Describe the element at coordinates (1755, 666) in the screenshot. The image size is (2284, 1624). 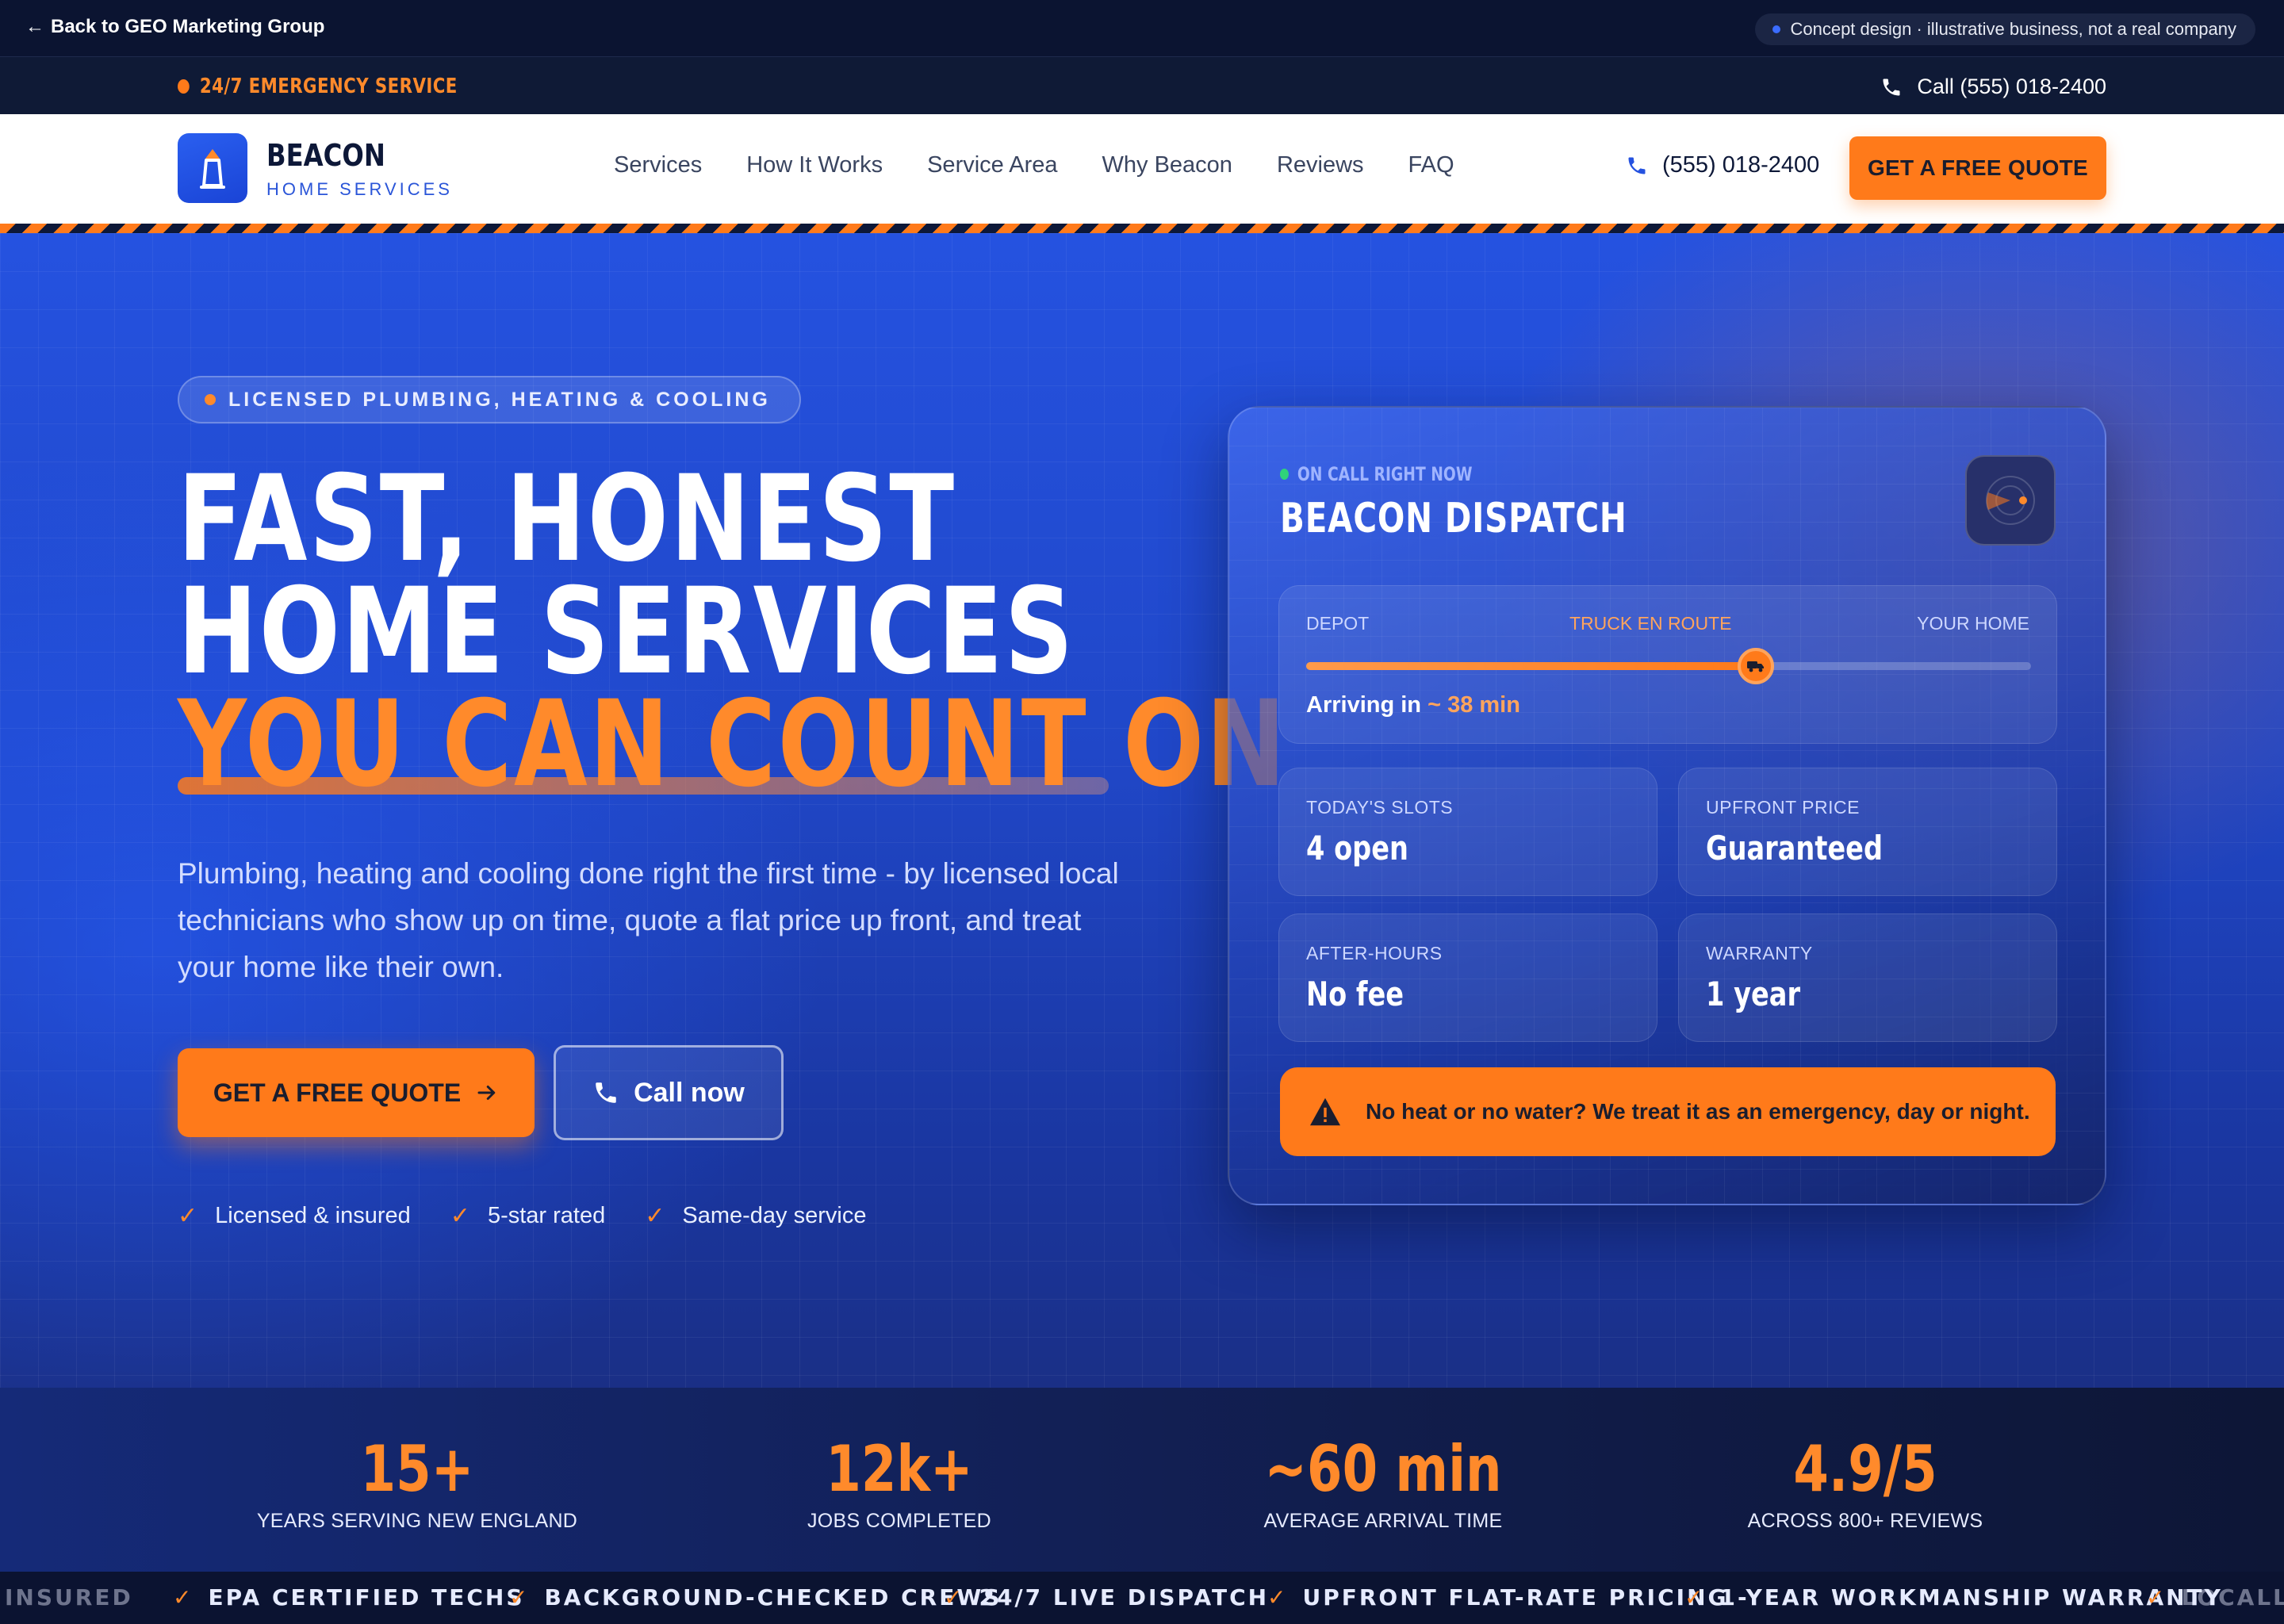
I see `truck-icon` at that location.